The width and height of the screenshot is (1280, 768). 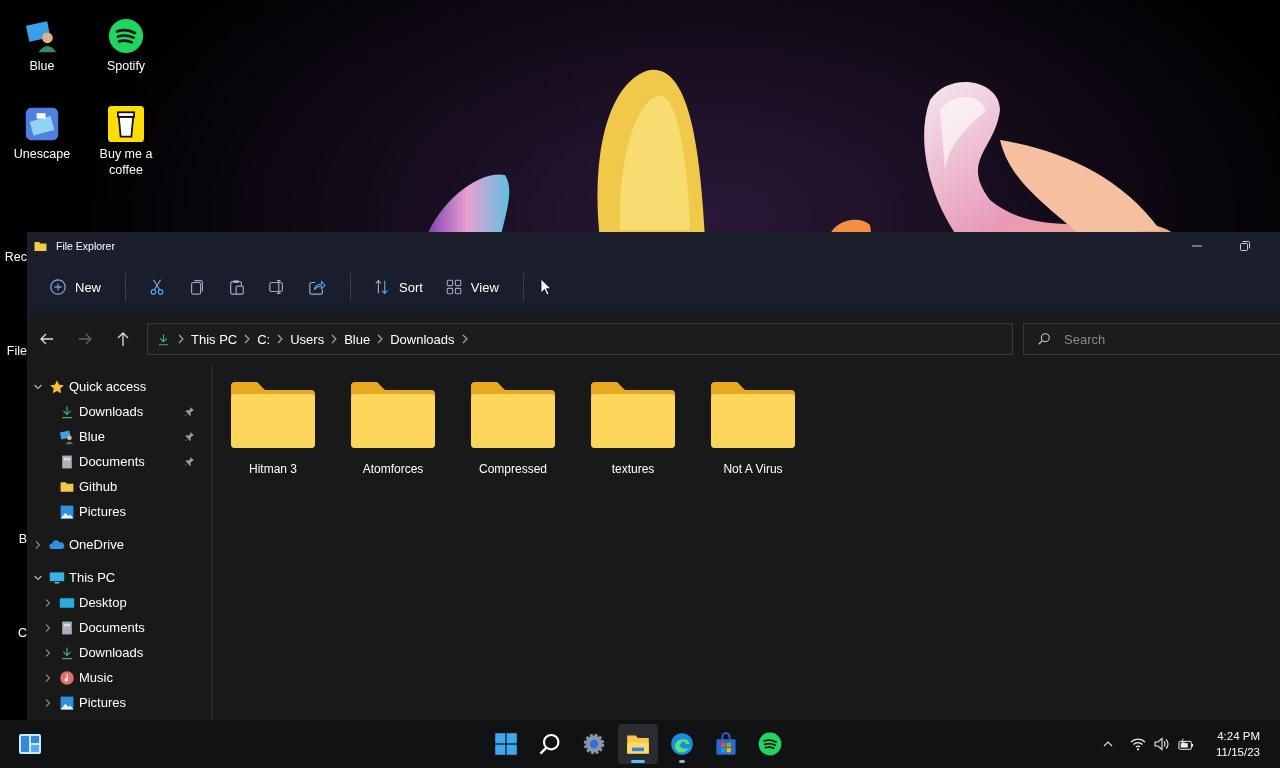 I want to click on star-icon, so click(x=57, y=386).